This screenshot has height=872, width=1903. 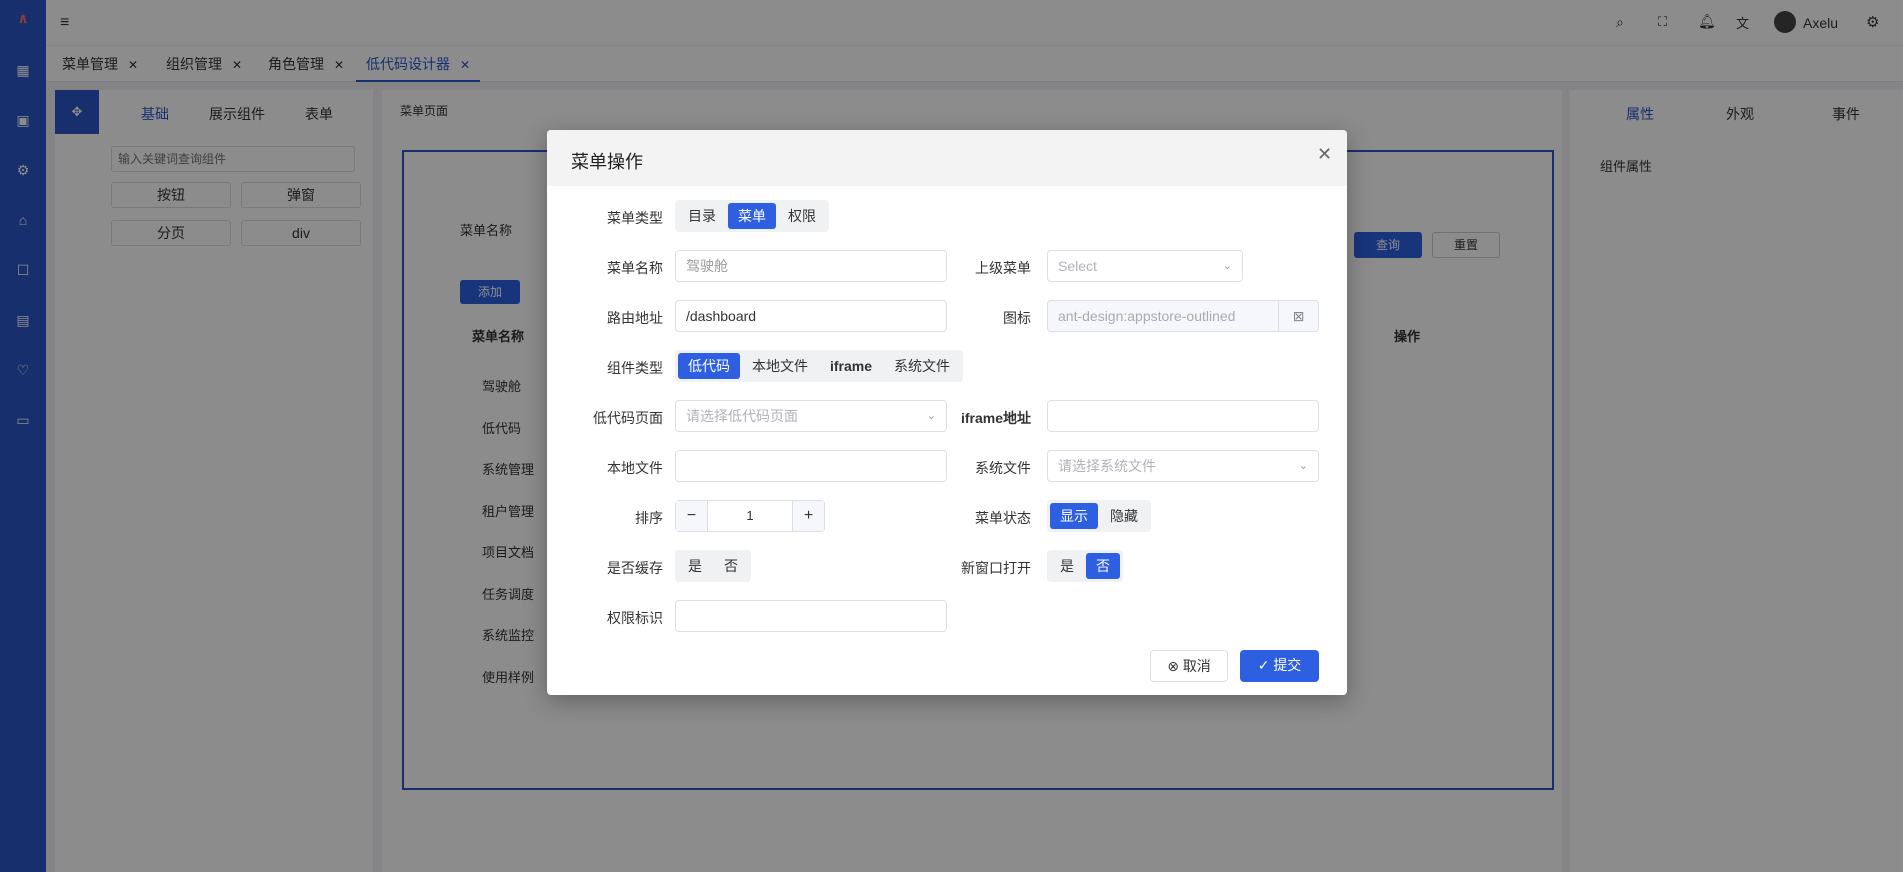 What do you see at coordinates (1265, 665) in the screenshot?
I see `check-circle-icon: ✓` at bounding box center [1265, 665].